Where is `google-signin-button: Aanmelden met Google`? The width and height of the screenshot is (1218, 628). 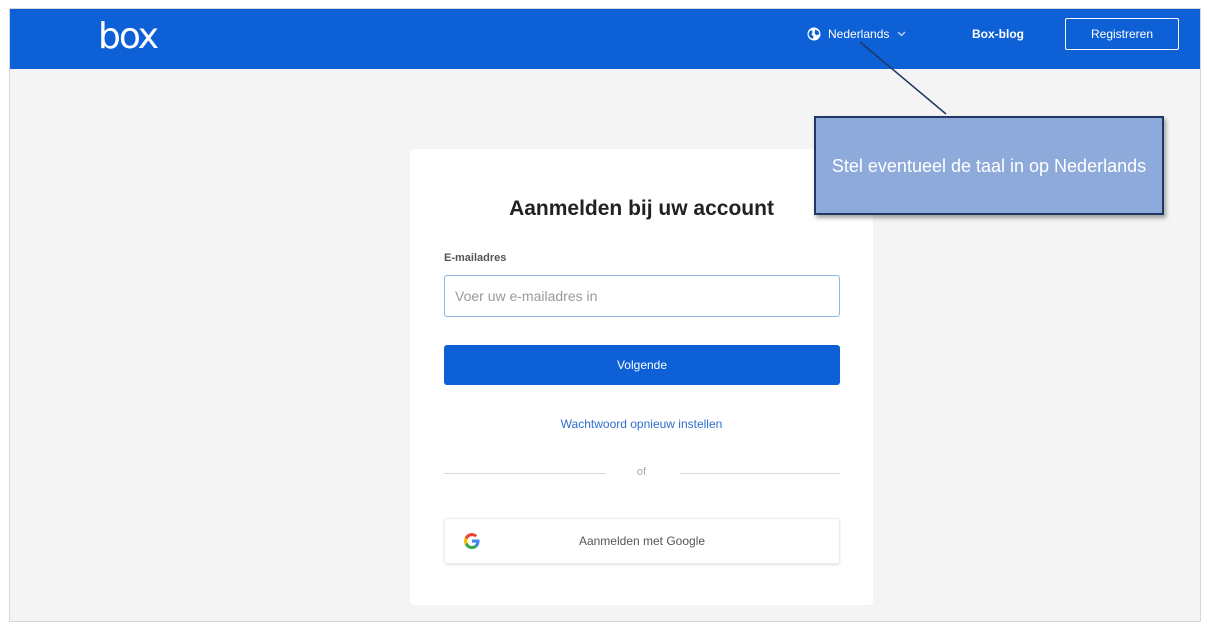 google-signin-button: Aanmelden met Google is located at coordinates (642, 541).